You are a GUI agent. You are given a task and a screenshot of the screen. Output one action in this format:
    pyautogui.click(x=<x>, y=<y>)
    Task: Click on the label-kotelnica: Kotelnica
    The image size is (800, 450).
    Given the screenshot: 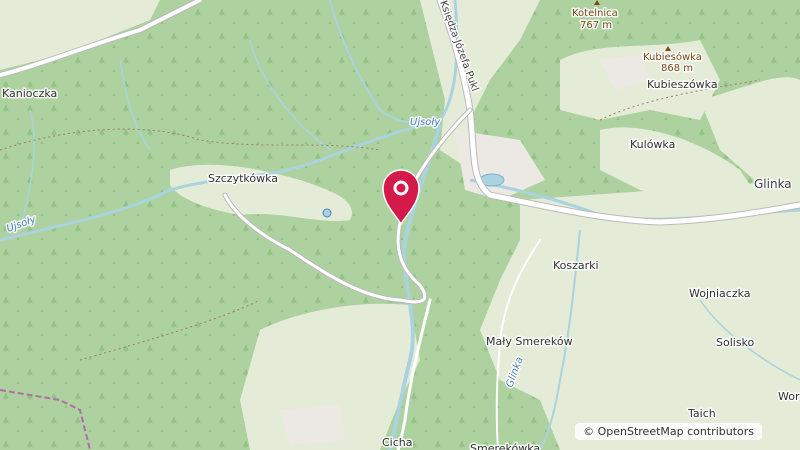 What is the action you would take?
    pyautogui.click(x=595, y=13)
    